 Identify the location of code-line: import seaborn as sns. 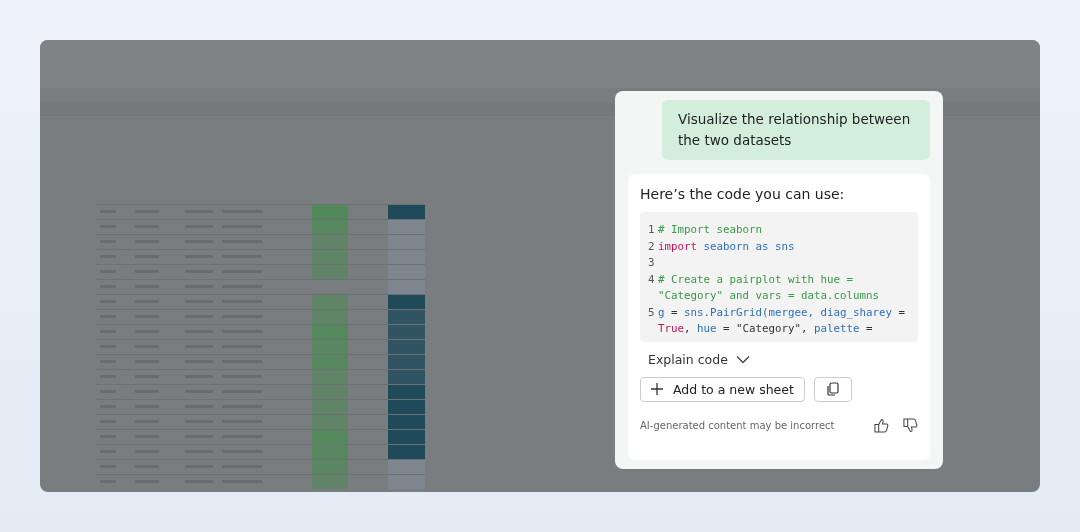
(727, 246).